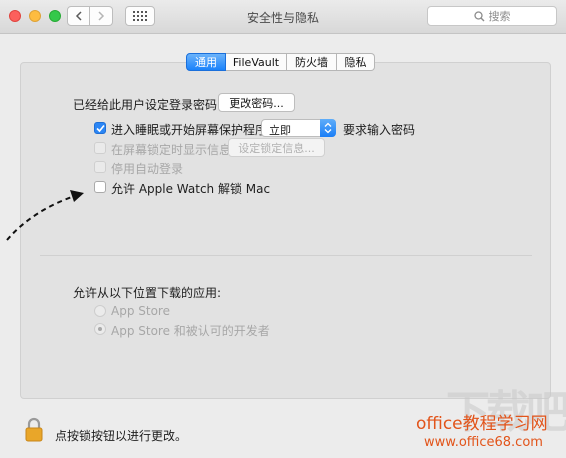  Describe the element at coordinates (206, 62) in the screenshot. I see `tab-general: 通用` at that location.